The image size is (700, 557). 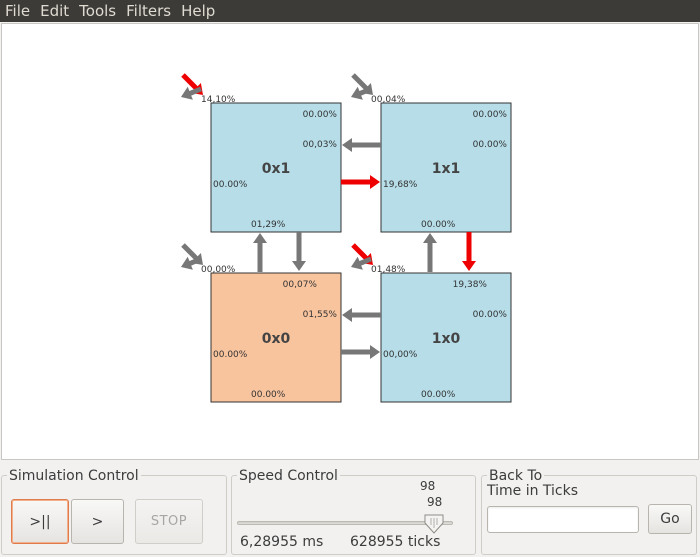 I want to click on node-1x0-south-value: 00.00%, so click(x=438, y=395).